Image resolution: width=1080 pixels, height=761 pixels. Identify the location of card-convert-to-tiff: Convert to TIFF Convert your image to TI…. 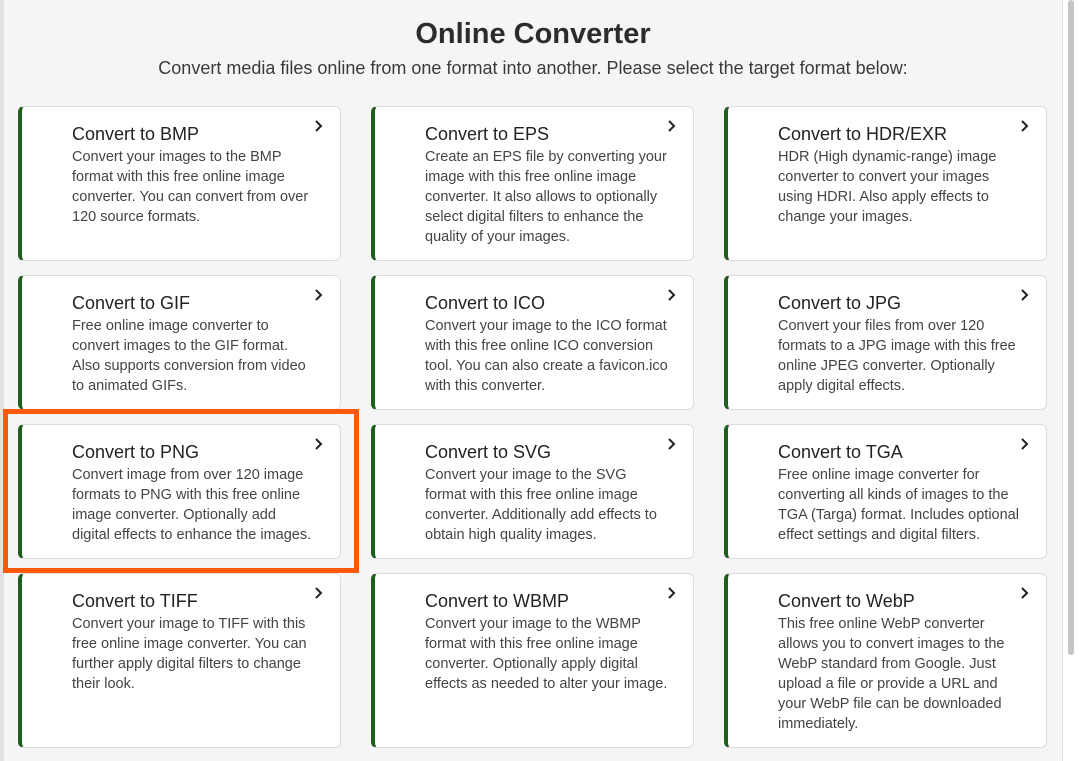
(179, 660).